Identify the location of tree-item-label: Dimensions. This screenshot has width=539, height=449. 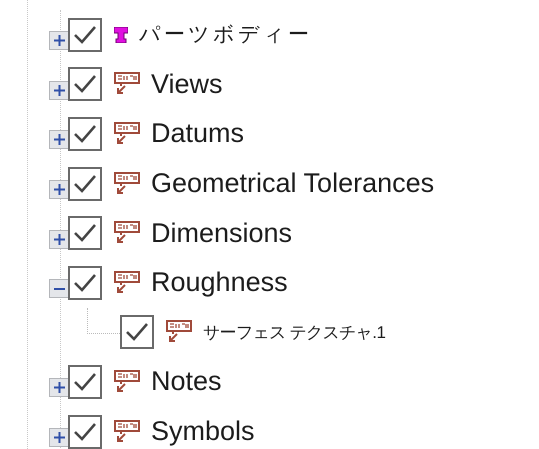
(221, 233).